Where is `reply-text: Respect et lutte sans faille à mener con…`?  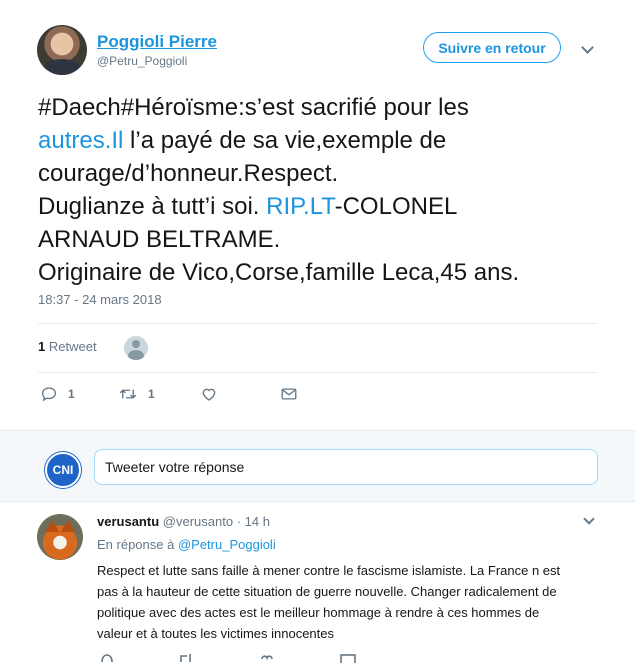
reply-text: Respect et lutte sans faille à mener con… is located at coordinates (352, 602).